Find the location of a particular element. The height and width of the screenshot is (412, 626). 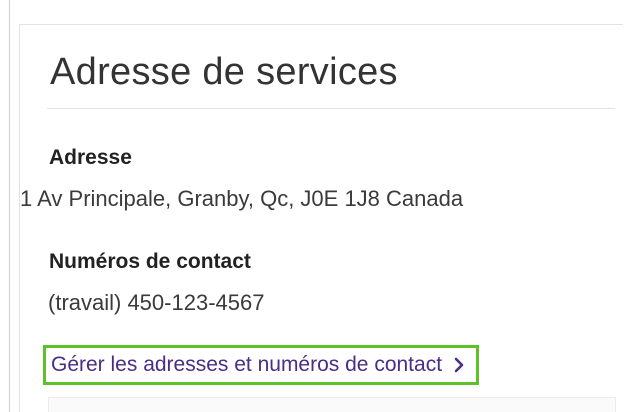

contact-numbers-label: Numéros de contact is located at coordinates (150, 261).